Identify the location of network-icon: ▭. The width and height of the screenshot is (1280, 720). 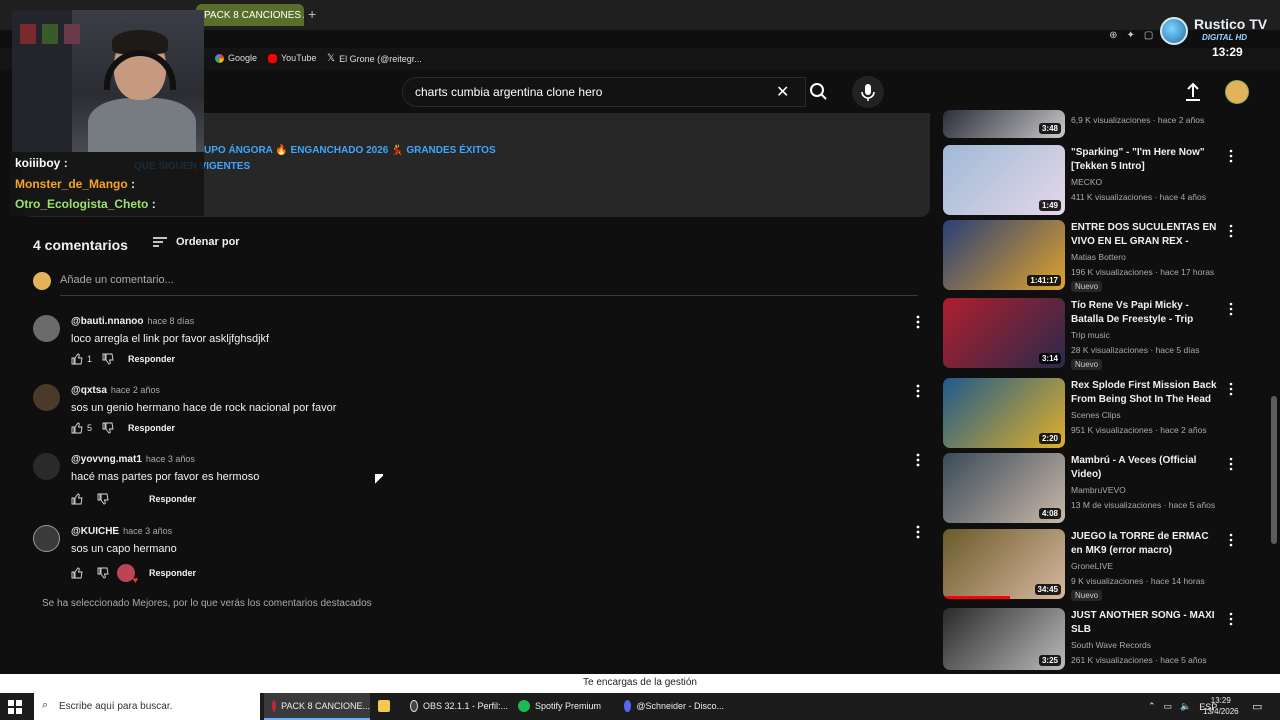
(1168, 706).